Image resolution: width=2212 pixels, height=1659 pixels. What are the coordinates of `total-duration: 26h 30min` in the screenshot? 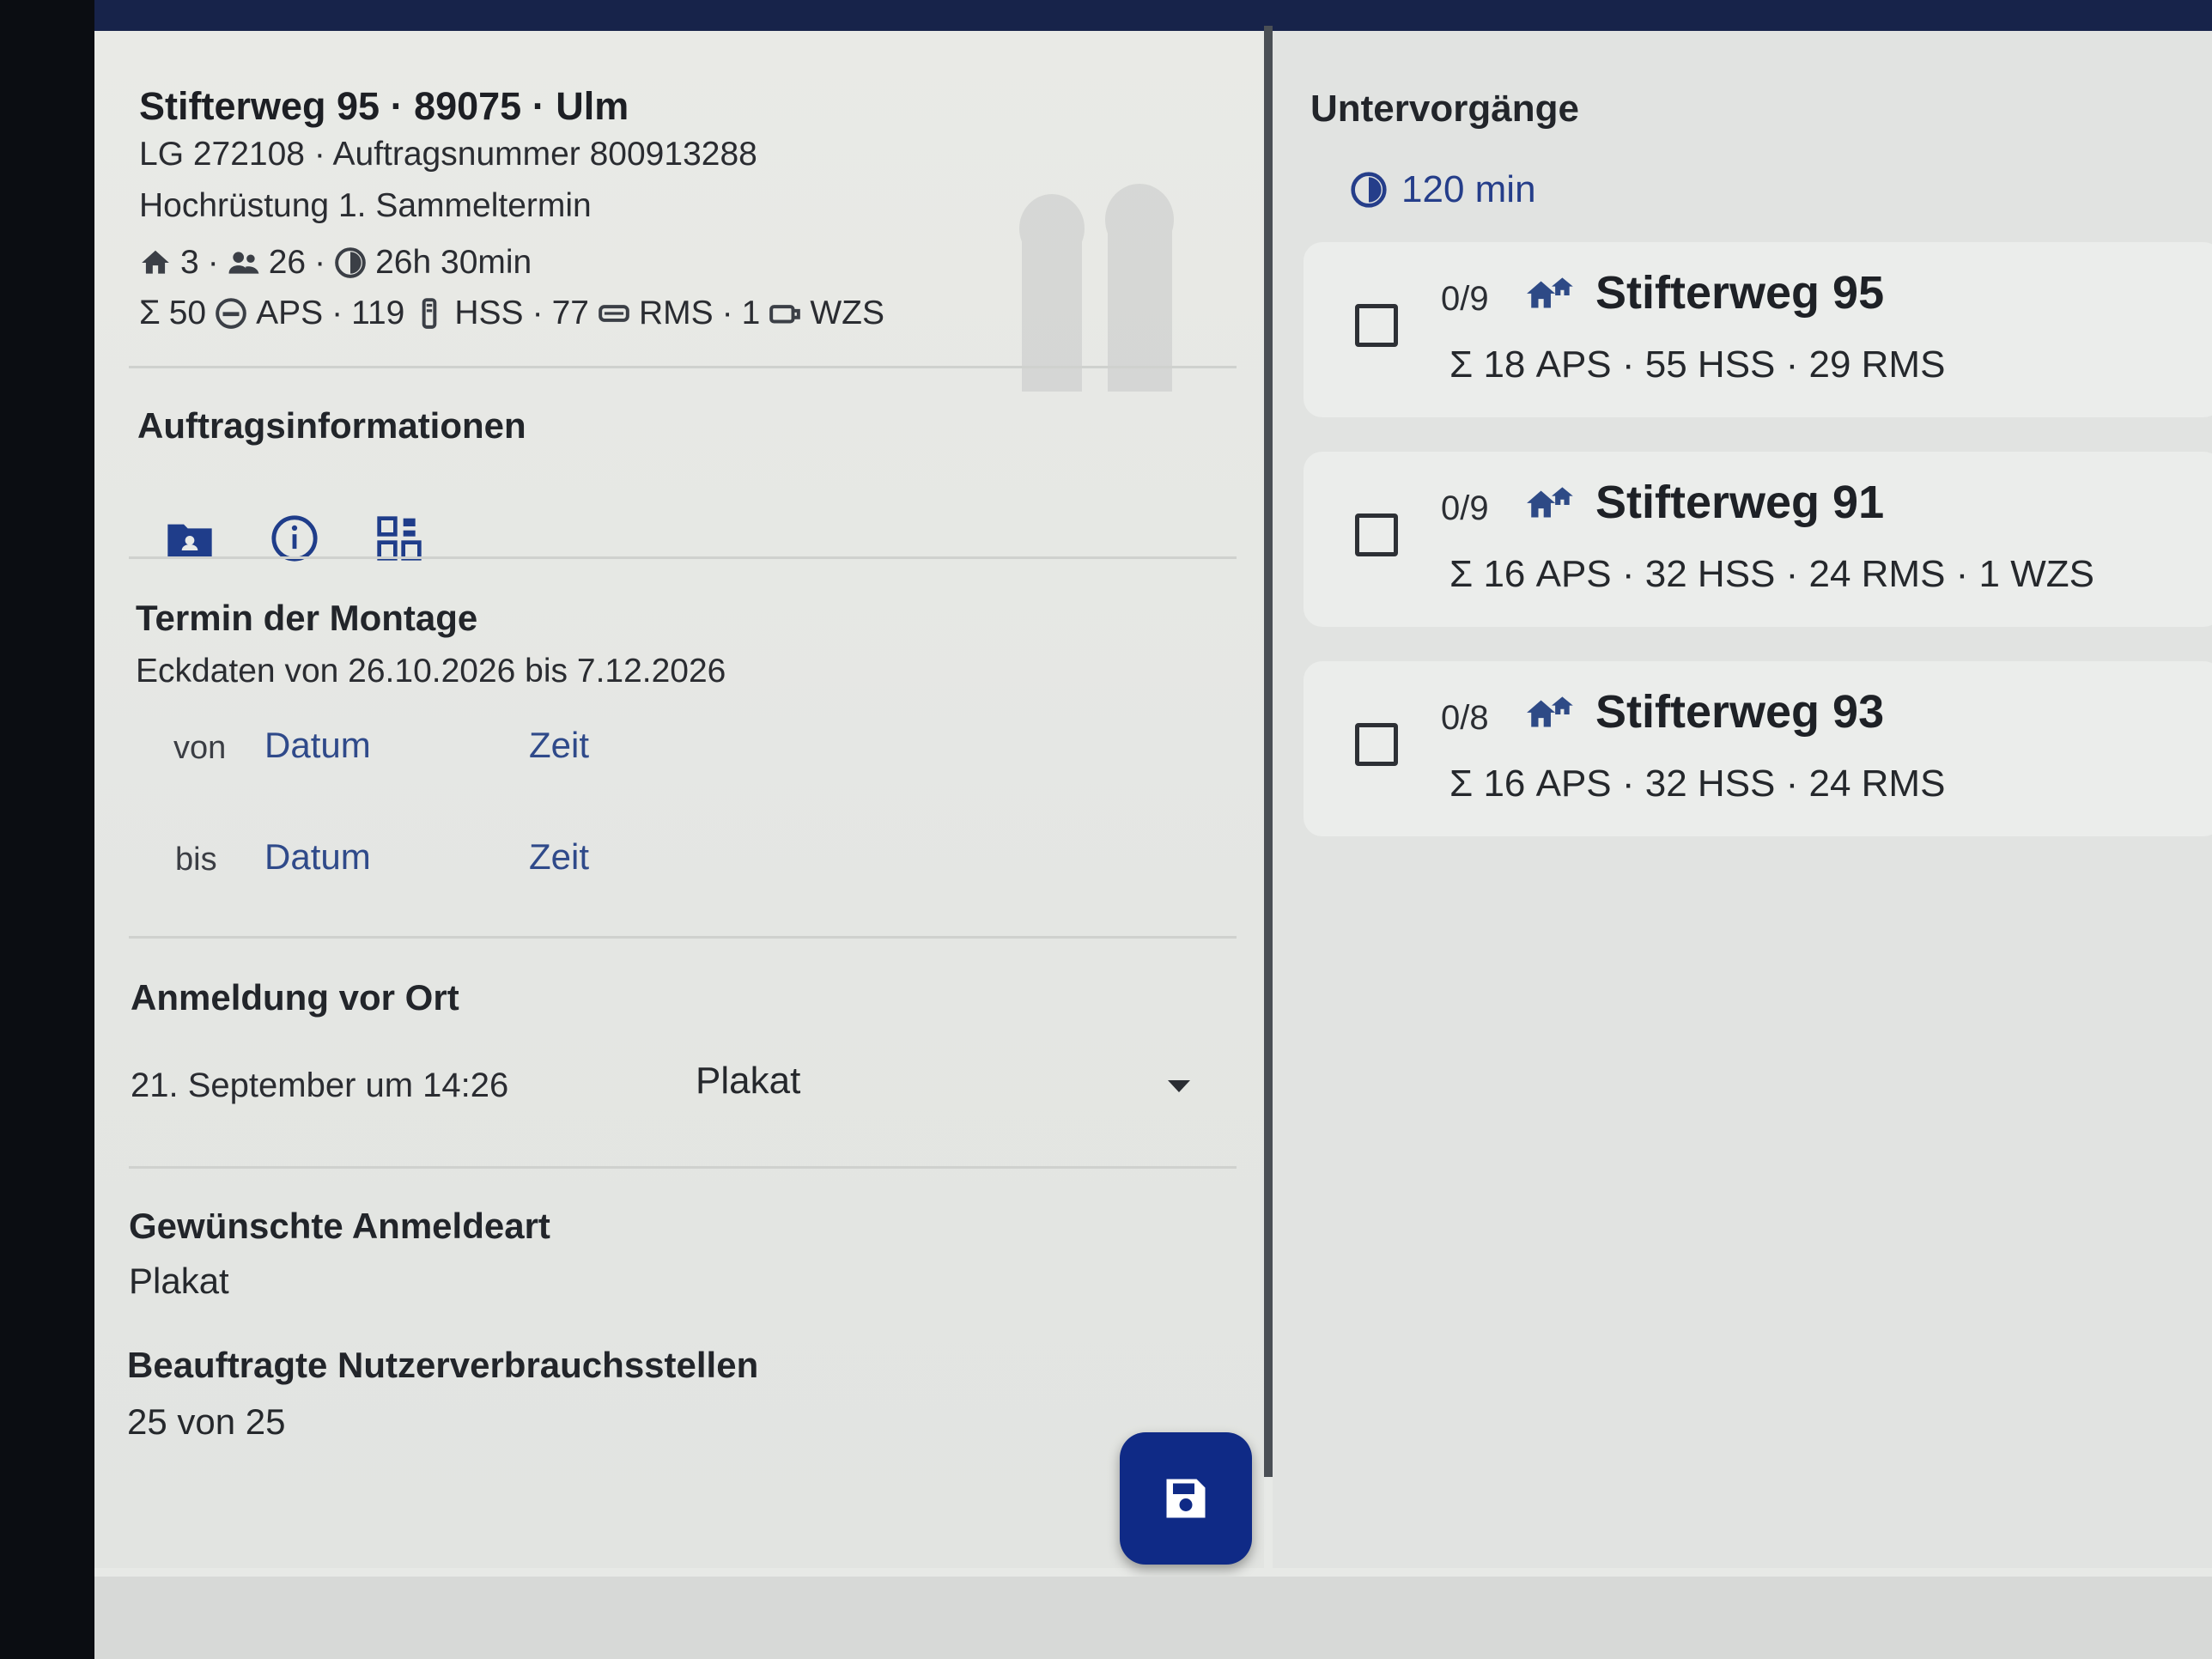 It's located at (453, 262).